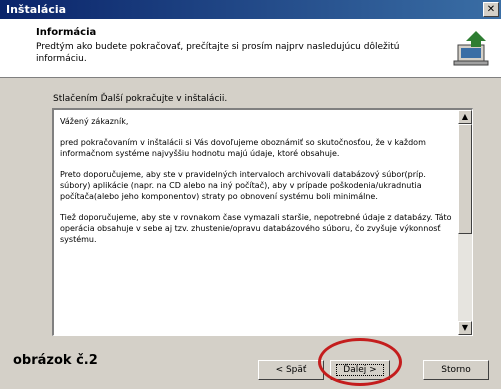 Image resolution: width=501 pixels, height=389 pixels. Describe the element at coordinates (465, 328) in the screenshot. I see `scroll-down-icon: ▼` at that location.